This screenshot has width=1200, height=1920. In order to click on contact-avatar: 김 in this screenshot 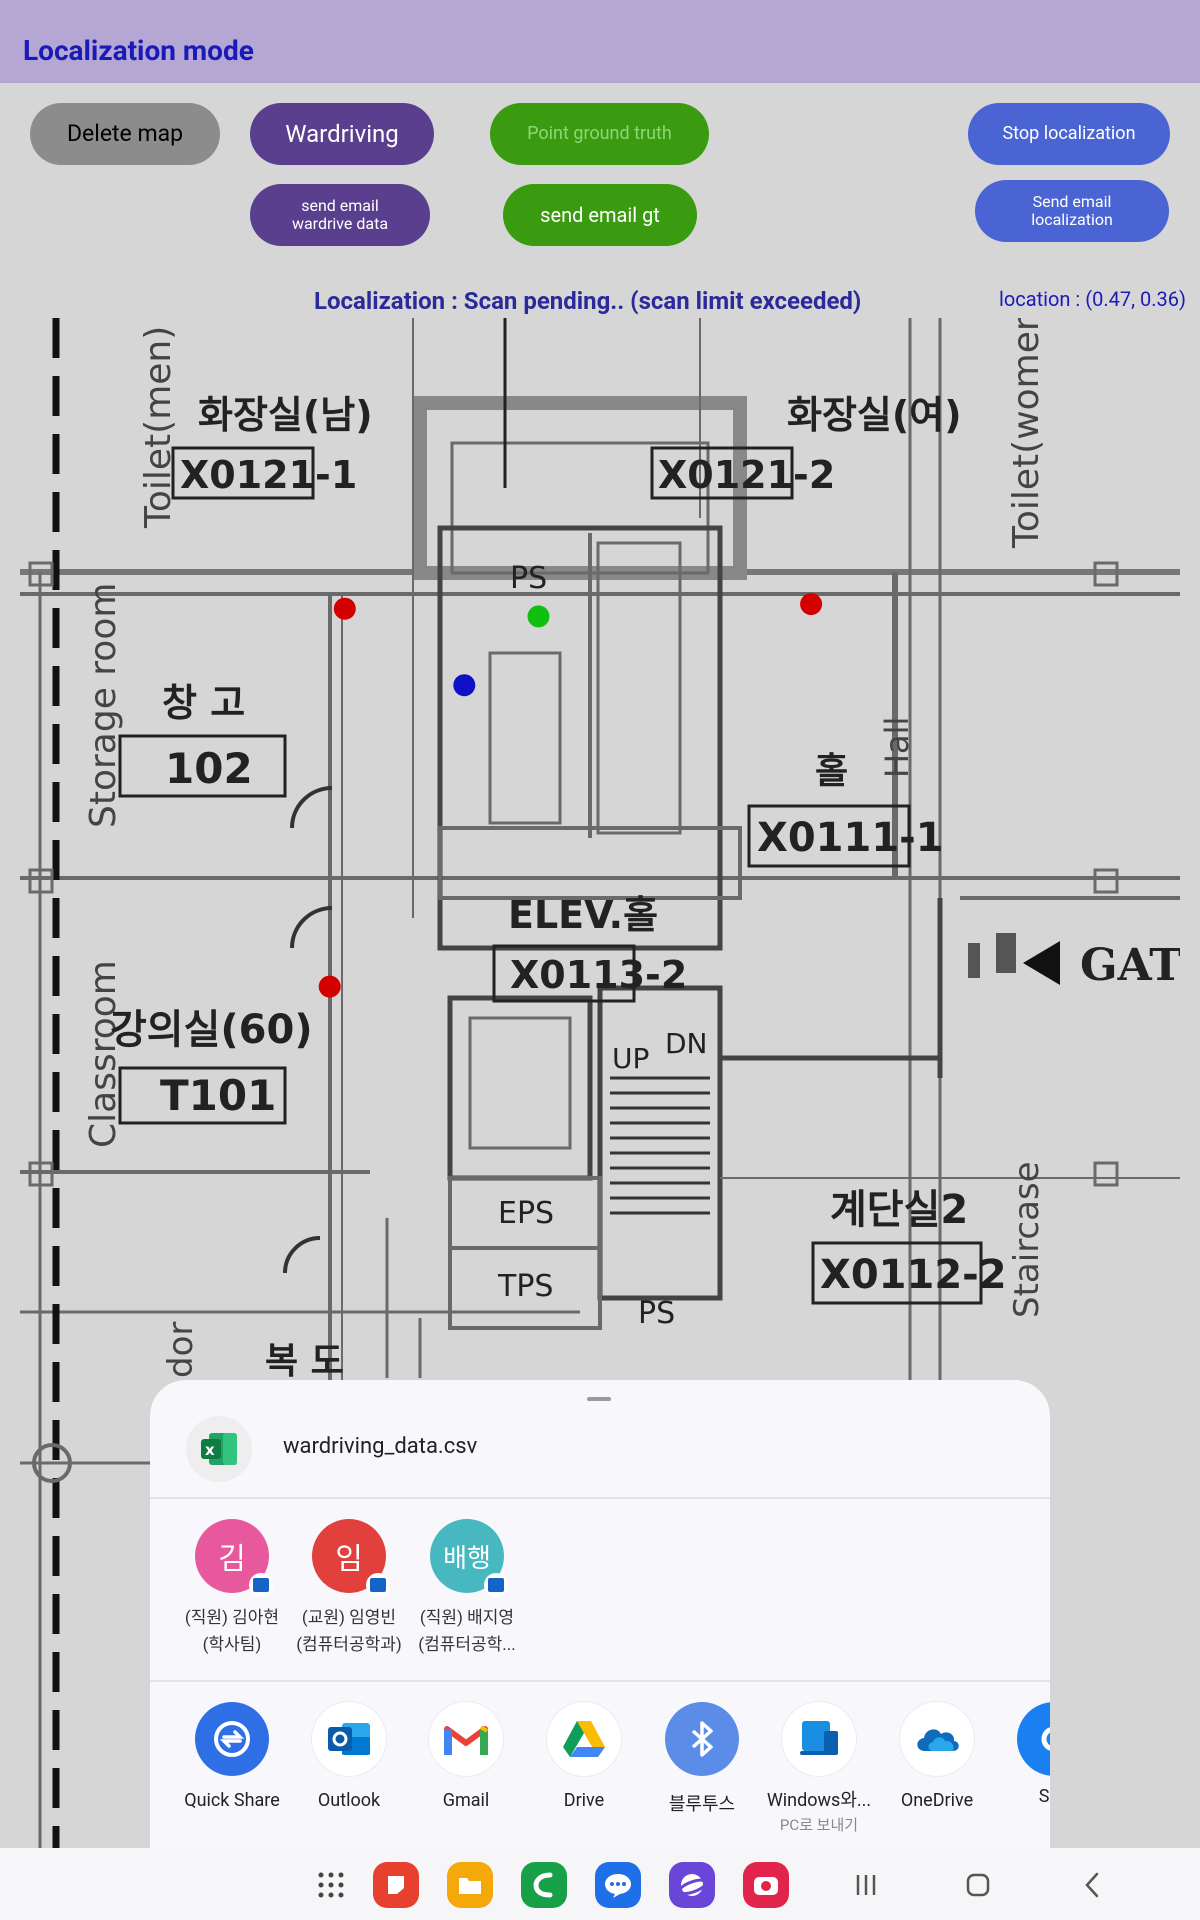, I will do `click(234, 1558)`.